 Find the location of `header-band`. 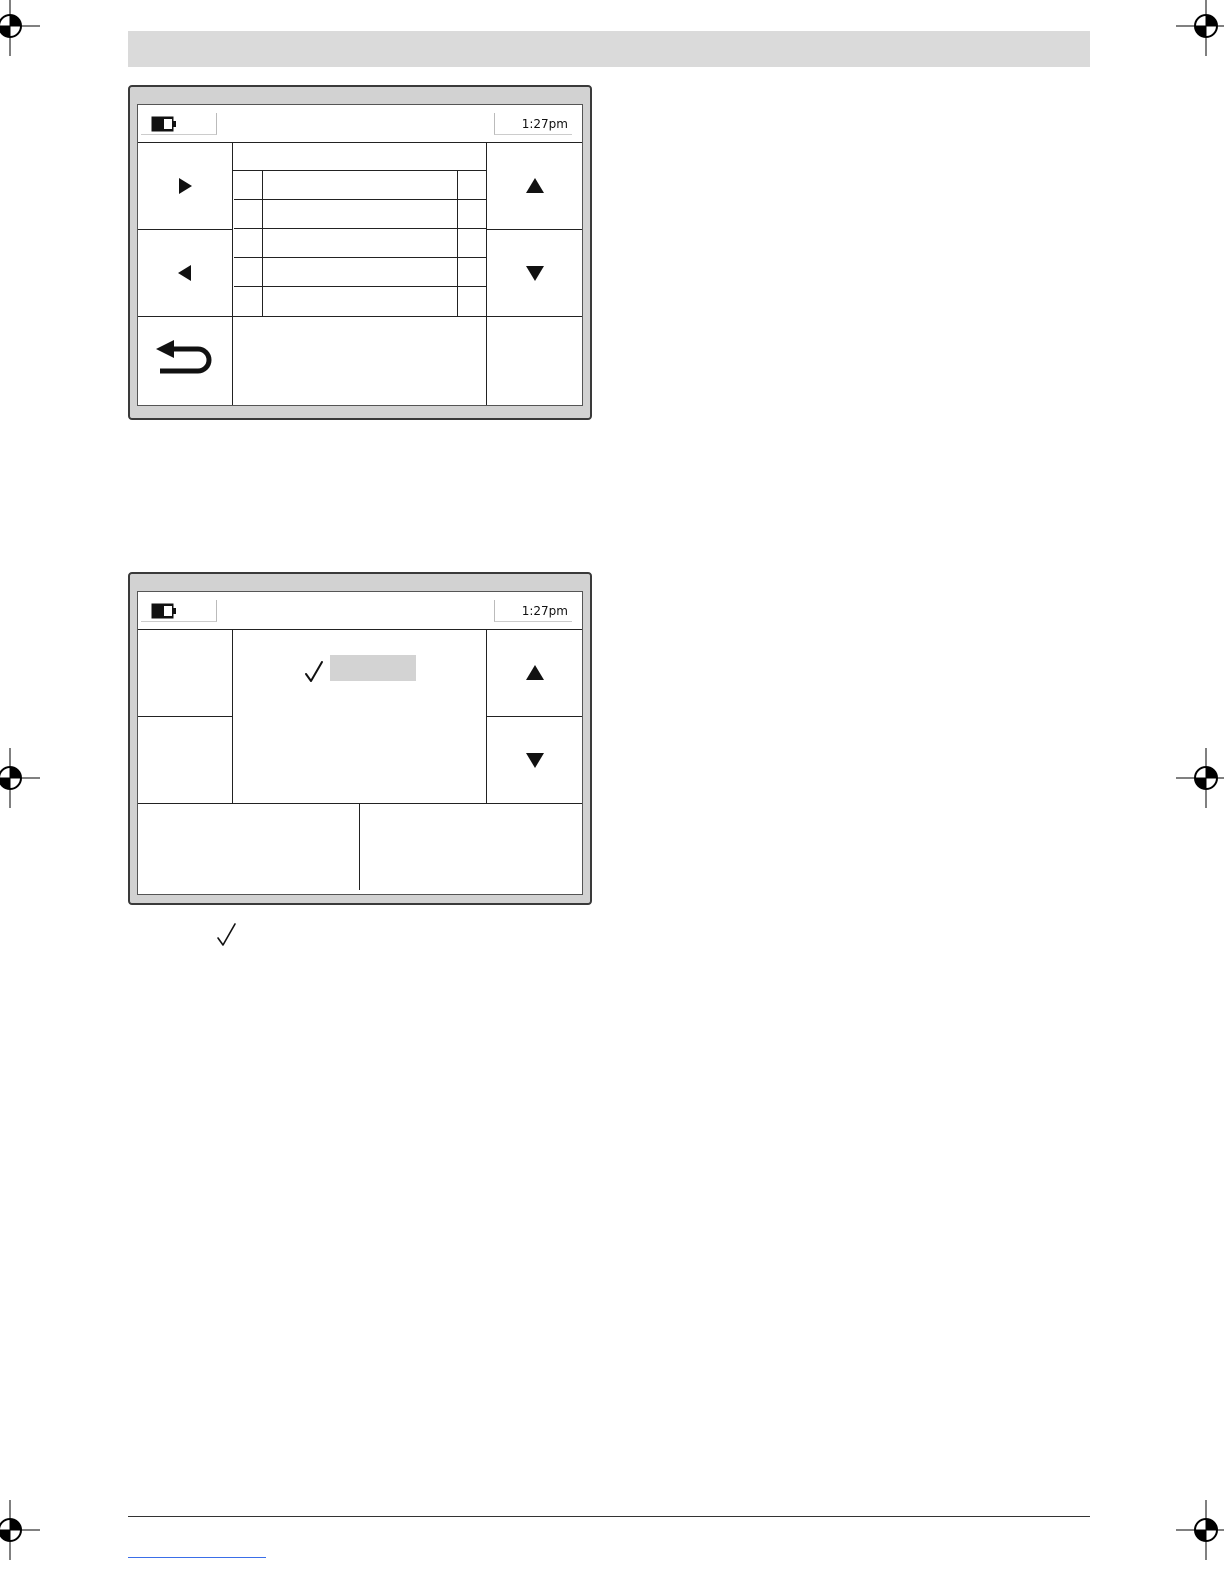

header-band is located at coordinates (609, 49).